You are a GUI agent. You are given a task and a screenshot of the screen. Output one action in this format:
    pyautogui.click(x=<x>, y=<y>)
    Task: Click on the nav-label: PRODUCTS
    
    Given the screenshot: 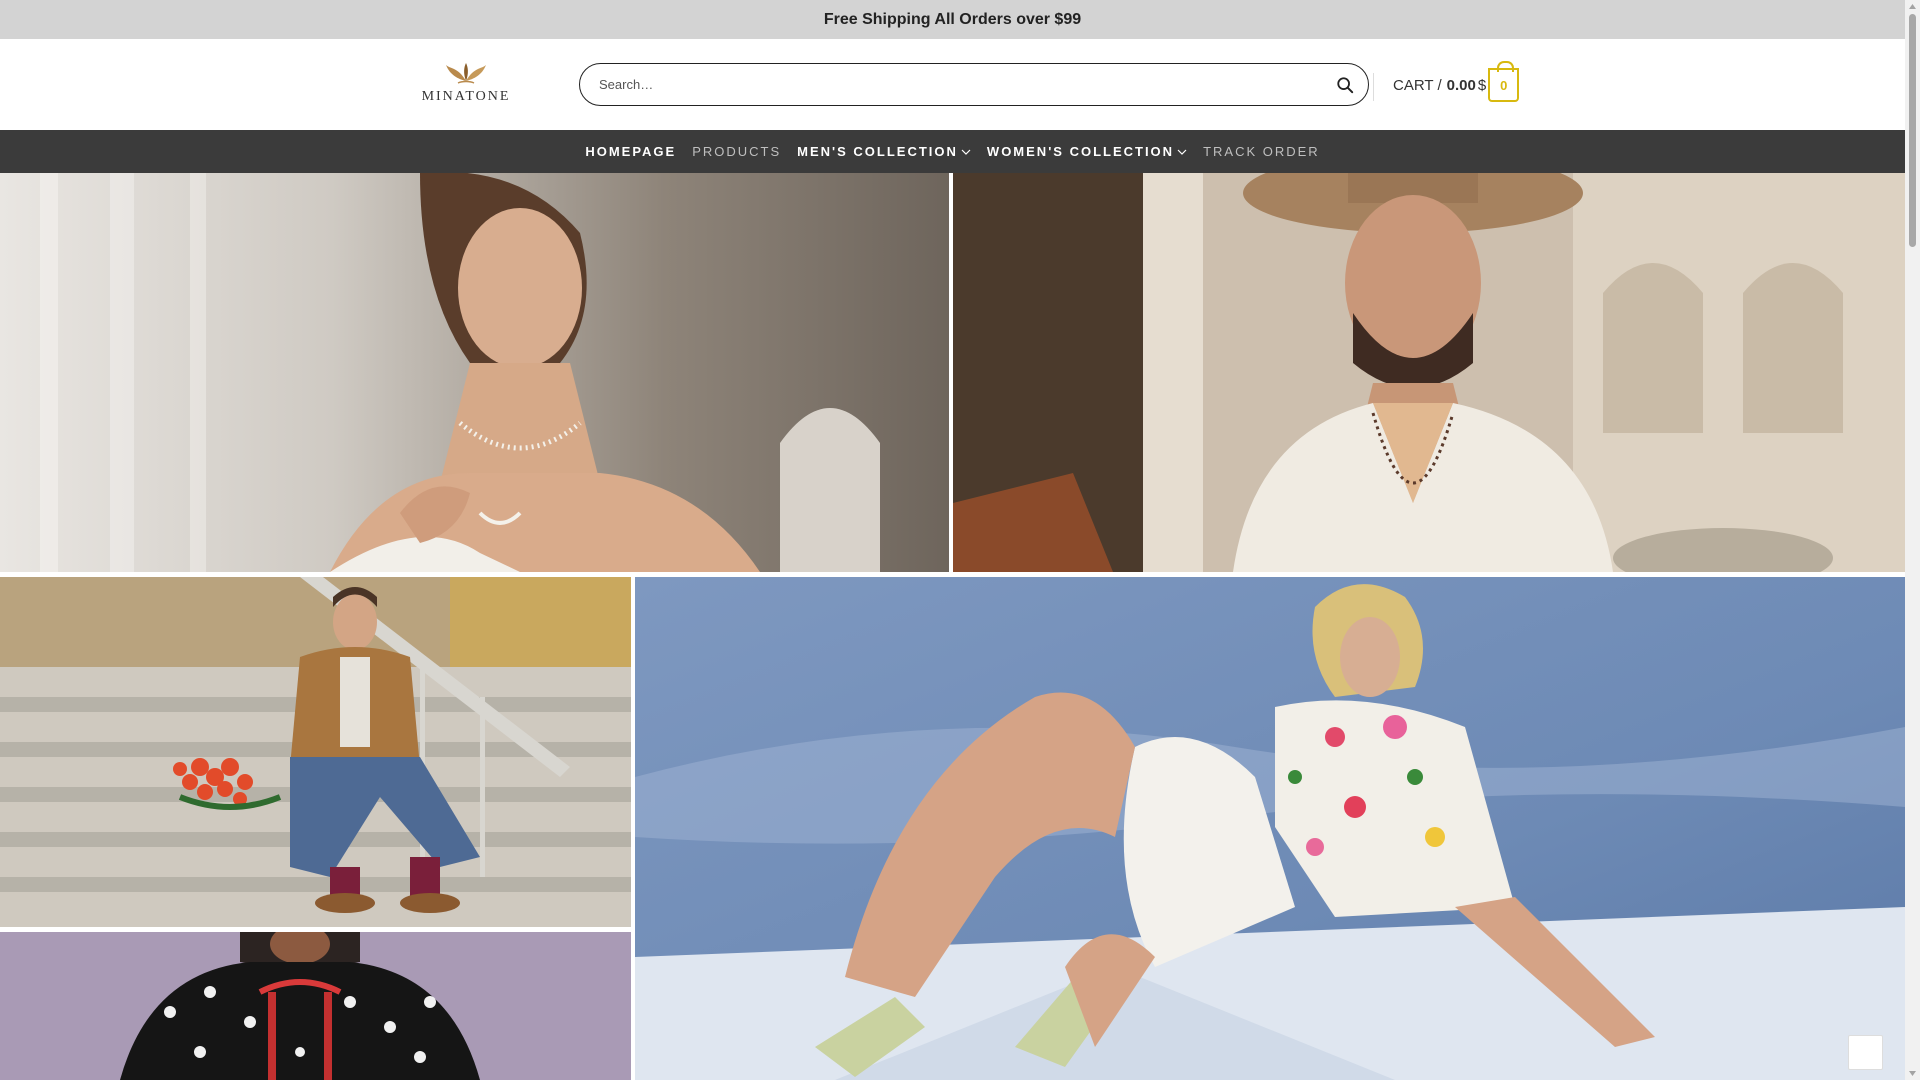 What is the action you would take?
    pyautogui.click(x=737, y=151)
    